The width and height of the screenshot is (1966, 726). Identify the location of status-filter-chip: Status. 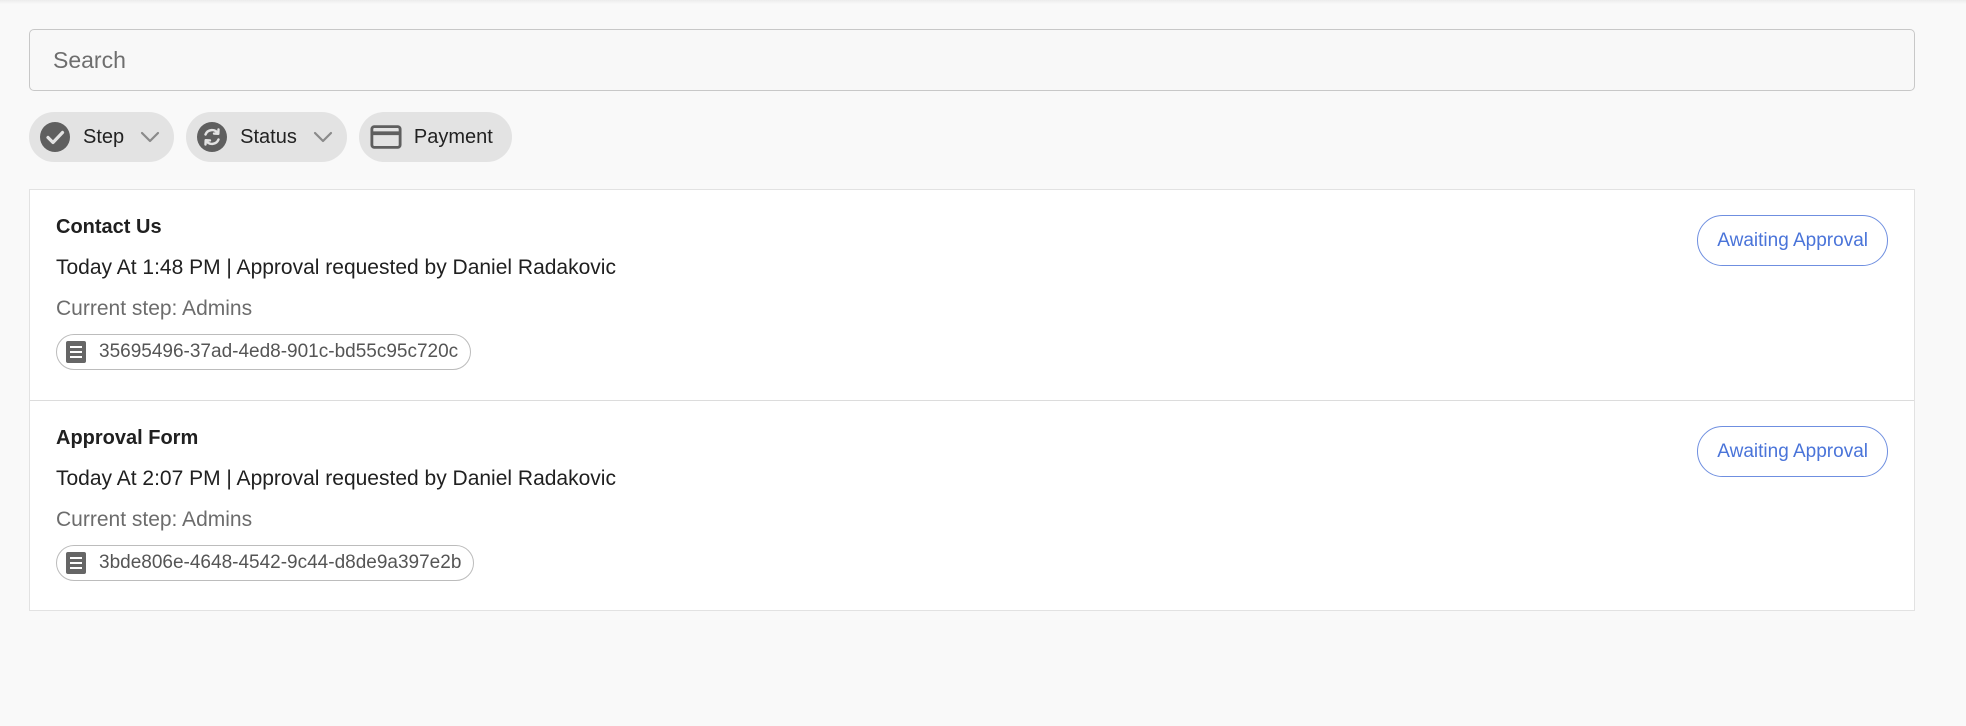
(266, 137).